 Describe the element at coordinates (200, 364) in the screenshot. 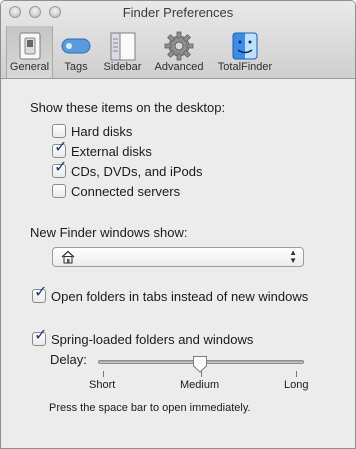

I see `delay-slider-thumb` at that location.